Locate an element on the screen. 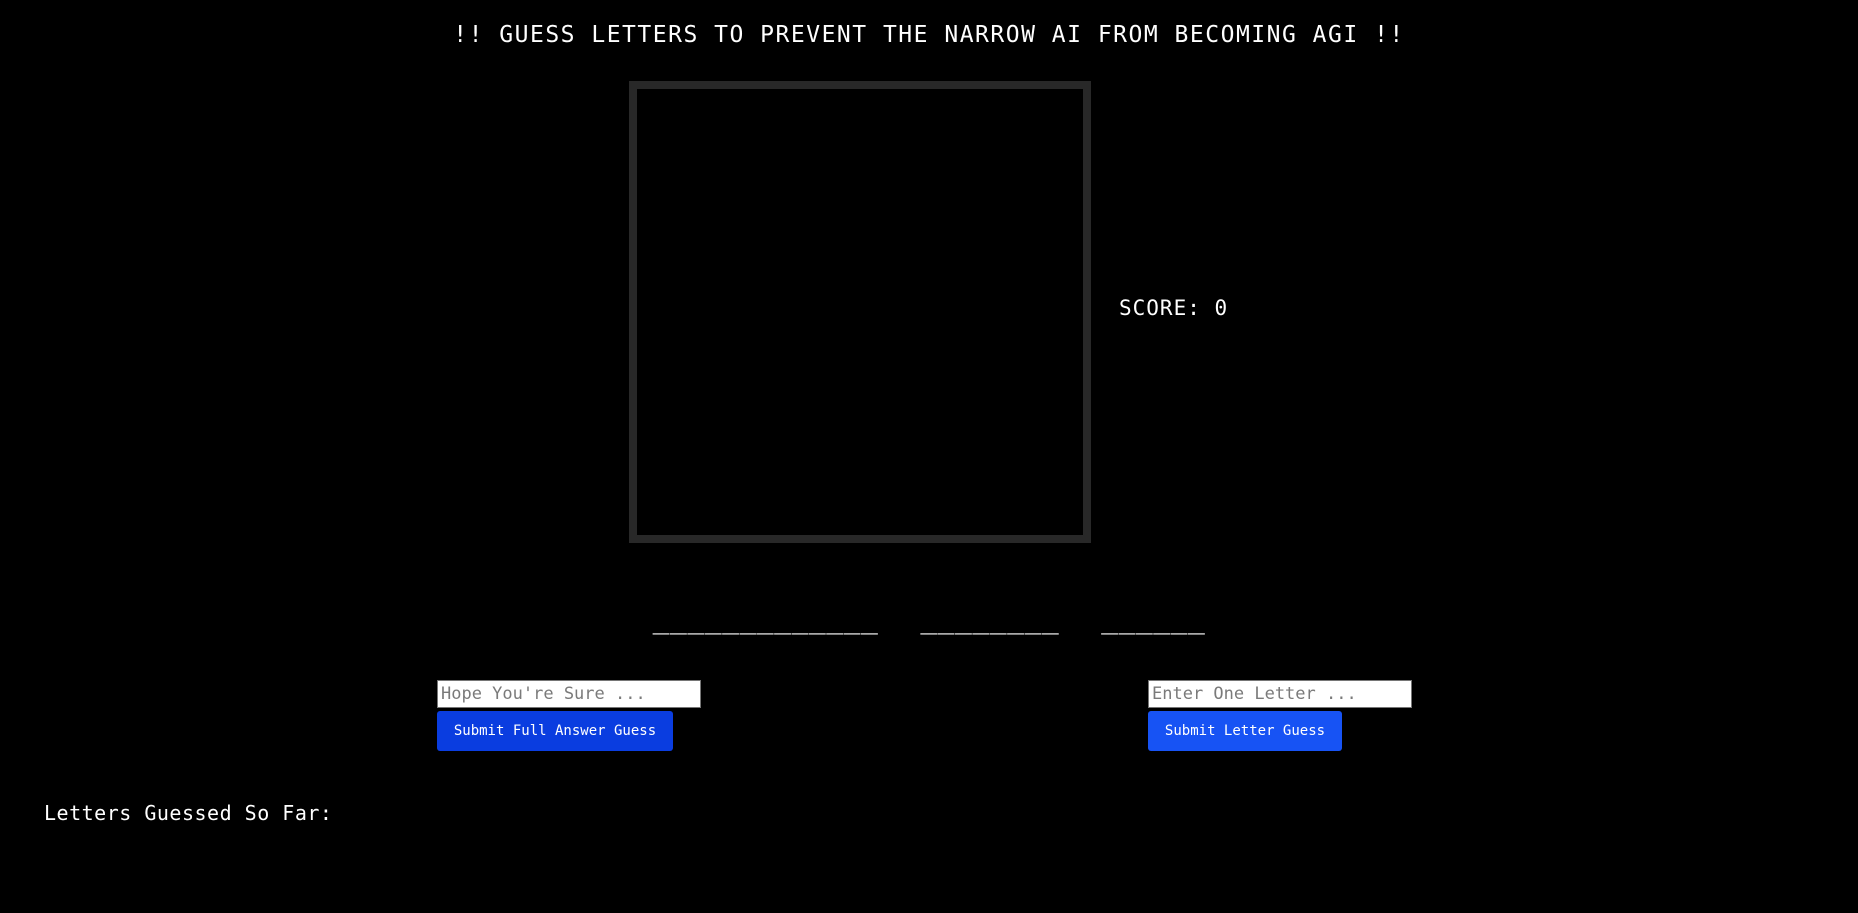  letters-guessed: Letters Guessed So Far: is located at coordinates (188, 813).